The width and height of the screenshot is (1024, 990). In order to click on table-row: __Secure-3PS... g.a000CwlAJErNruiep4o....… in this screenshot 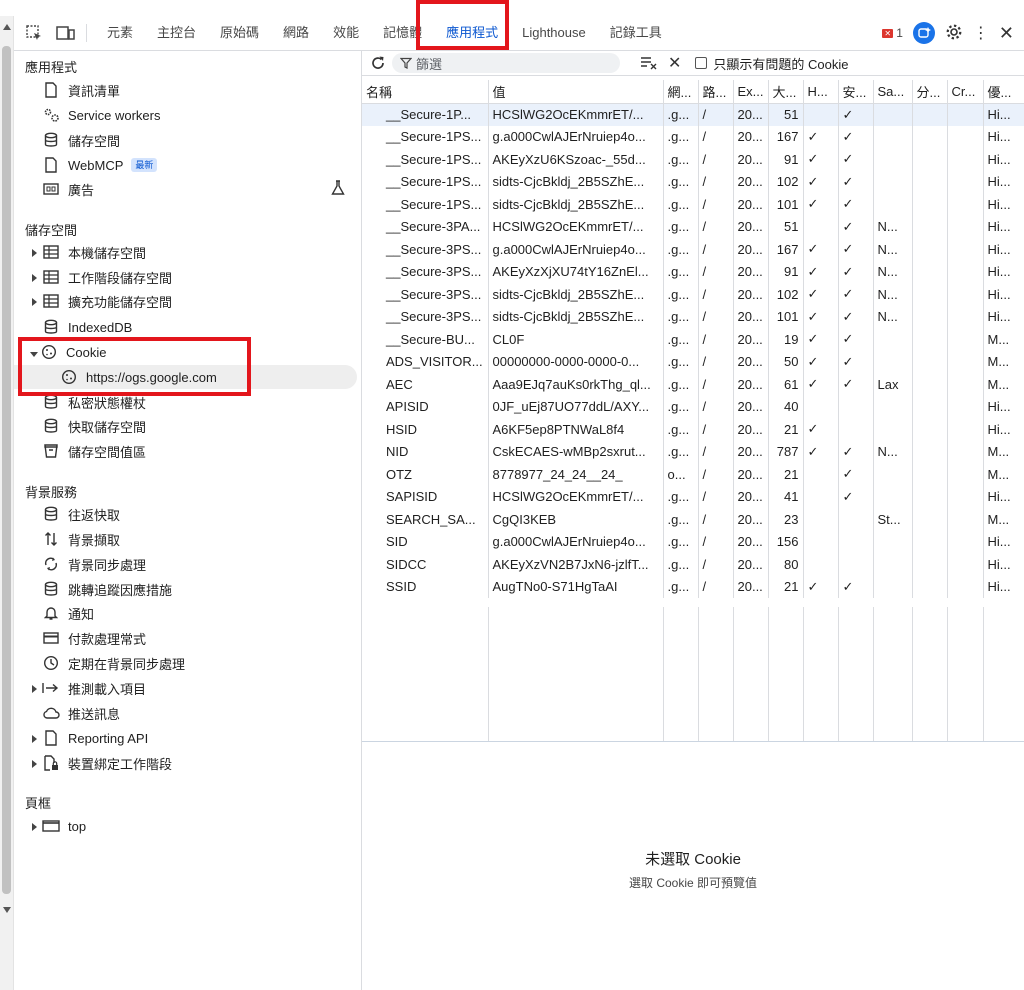, I will do `click(693, 249)`.